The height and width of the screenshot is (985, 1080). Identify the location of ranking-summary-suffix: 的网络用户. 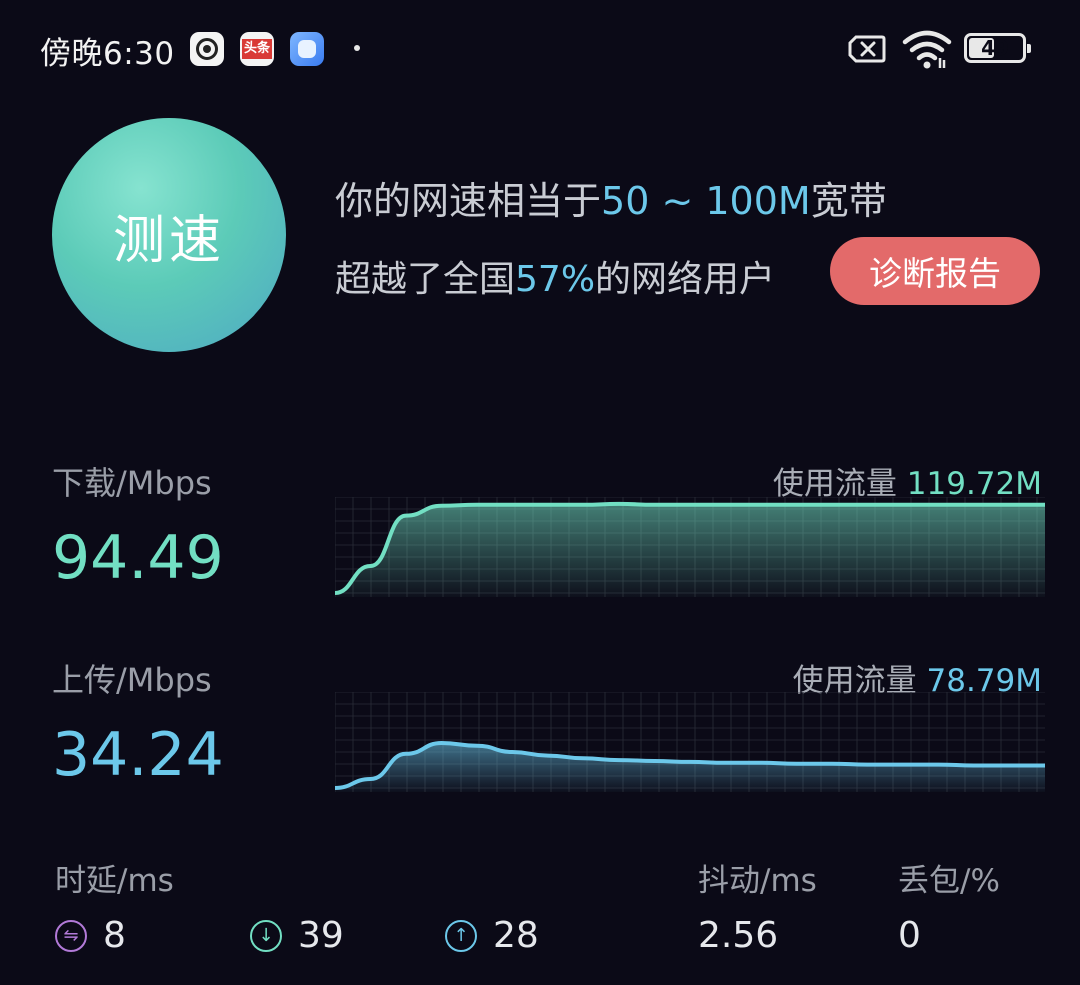
(685, 279).